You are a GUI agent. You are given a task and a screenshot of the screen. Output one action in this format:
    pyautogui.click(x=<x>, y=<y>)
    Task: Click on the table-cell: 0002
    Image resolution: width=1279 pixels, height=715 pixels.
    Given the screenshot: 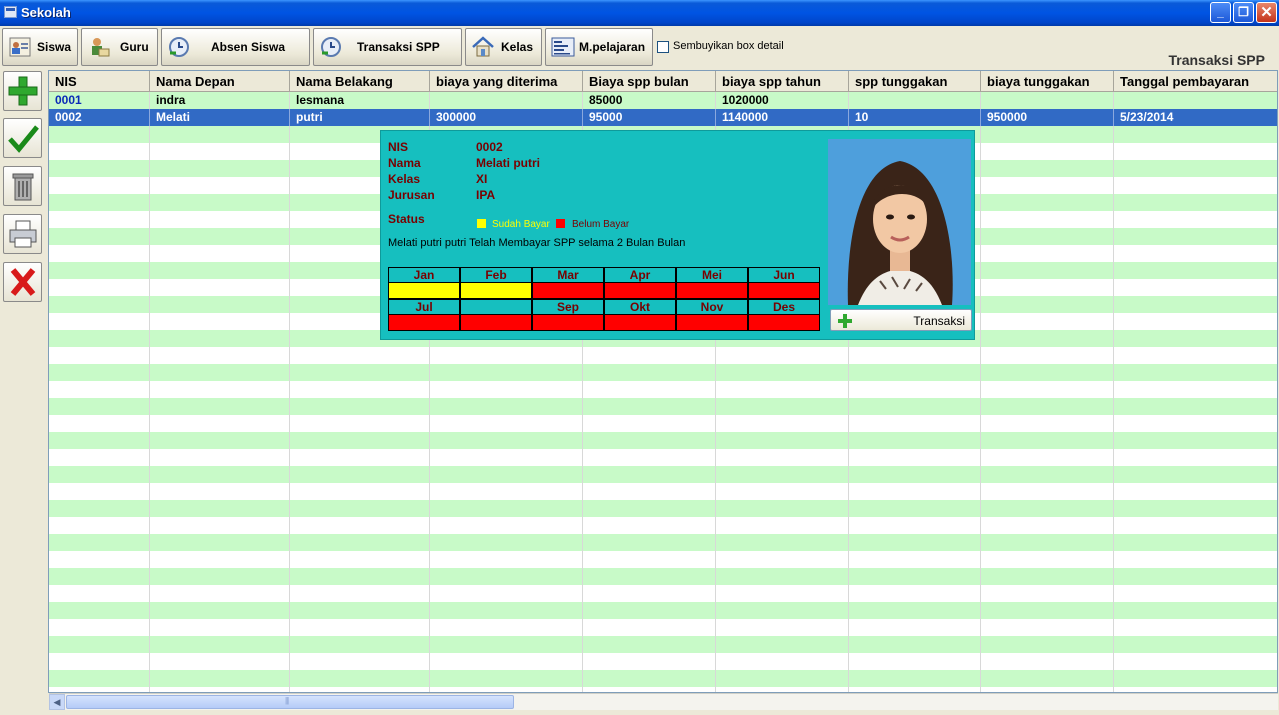 What is the action you would take?
    pyautogui.click(x=99, y=117)
    